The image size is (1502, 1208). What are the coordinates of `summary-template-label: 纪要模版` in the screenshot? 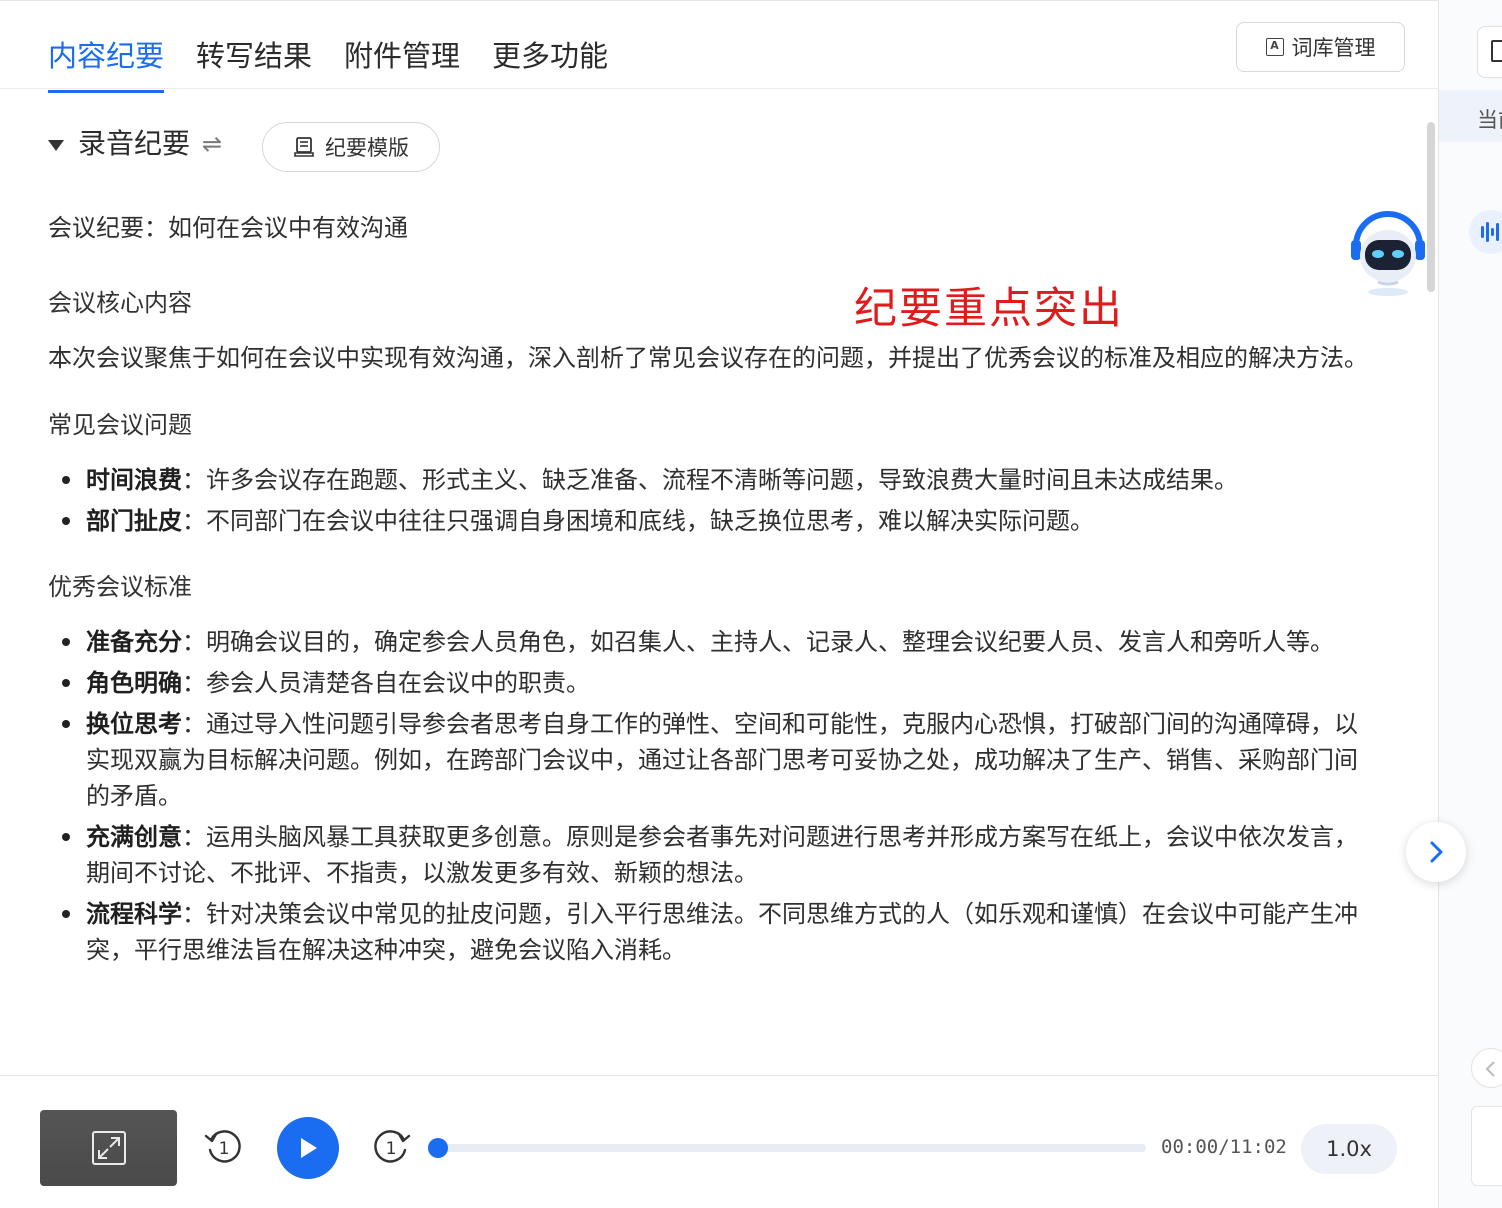 It's located at (367, 148).